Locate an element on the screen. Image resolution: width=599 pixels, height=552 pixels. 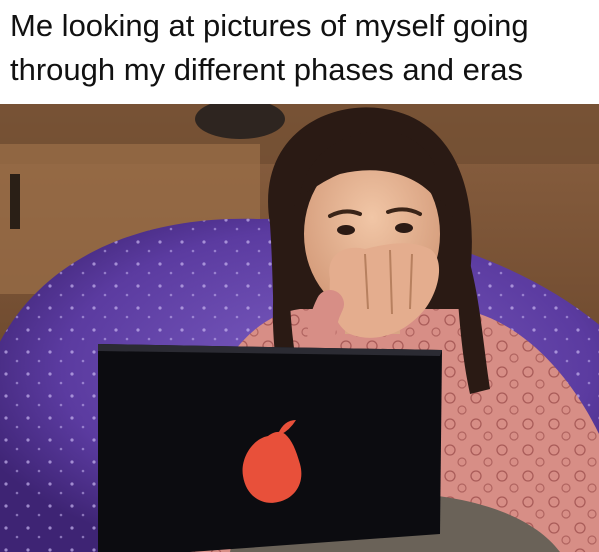
caption-line-1: Me looking at pictures of myself going is located at coordinates (269, 25).